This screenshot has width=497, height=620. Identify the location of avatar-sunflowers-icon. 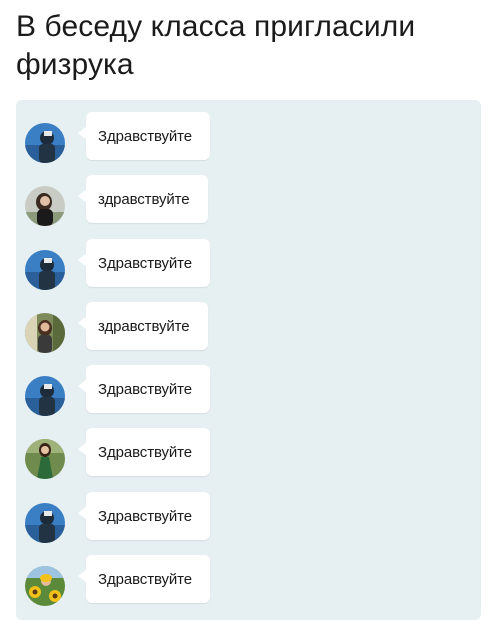
(45, 586).